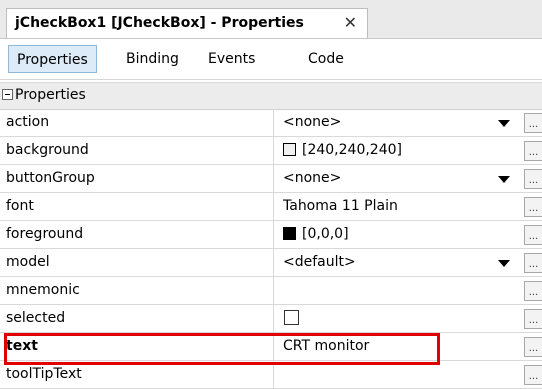 This screenshot has height=389, width=542. I want to click on tab-properties: Properties, so click(52, 59).